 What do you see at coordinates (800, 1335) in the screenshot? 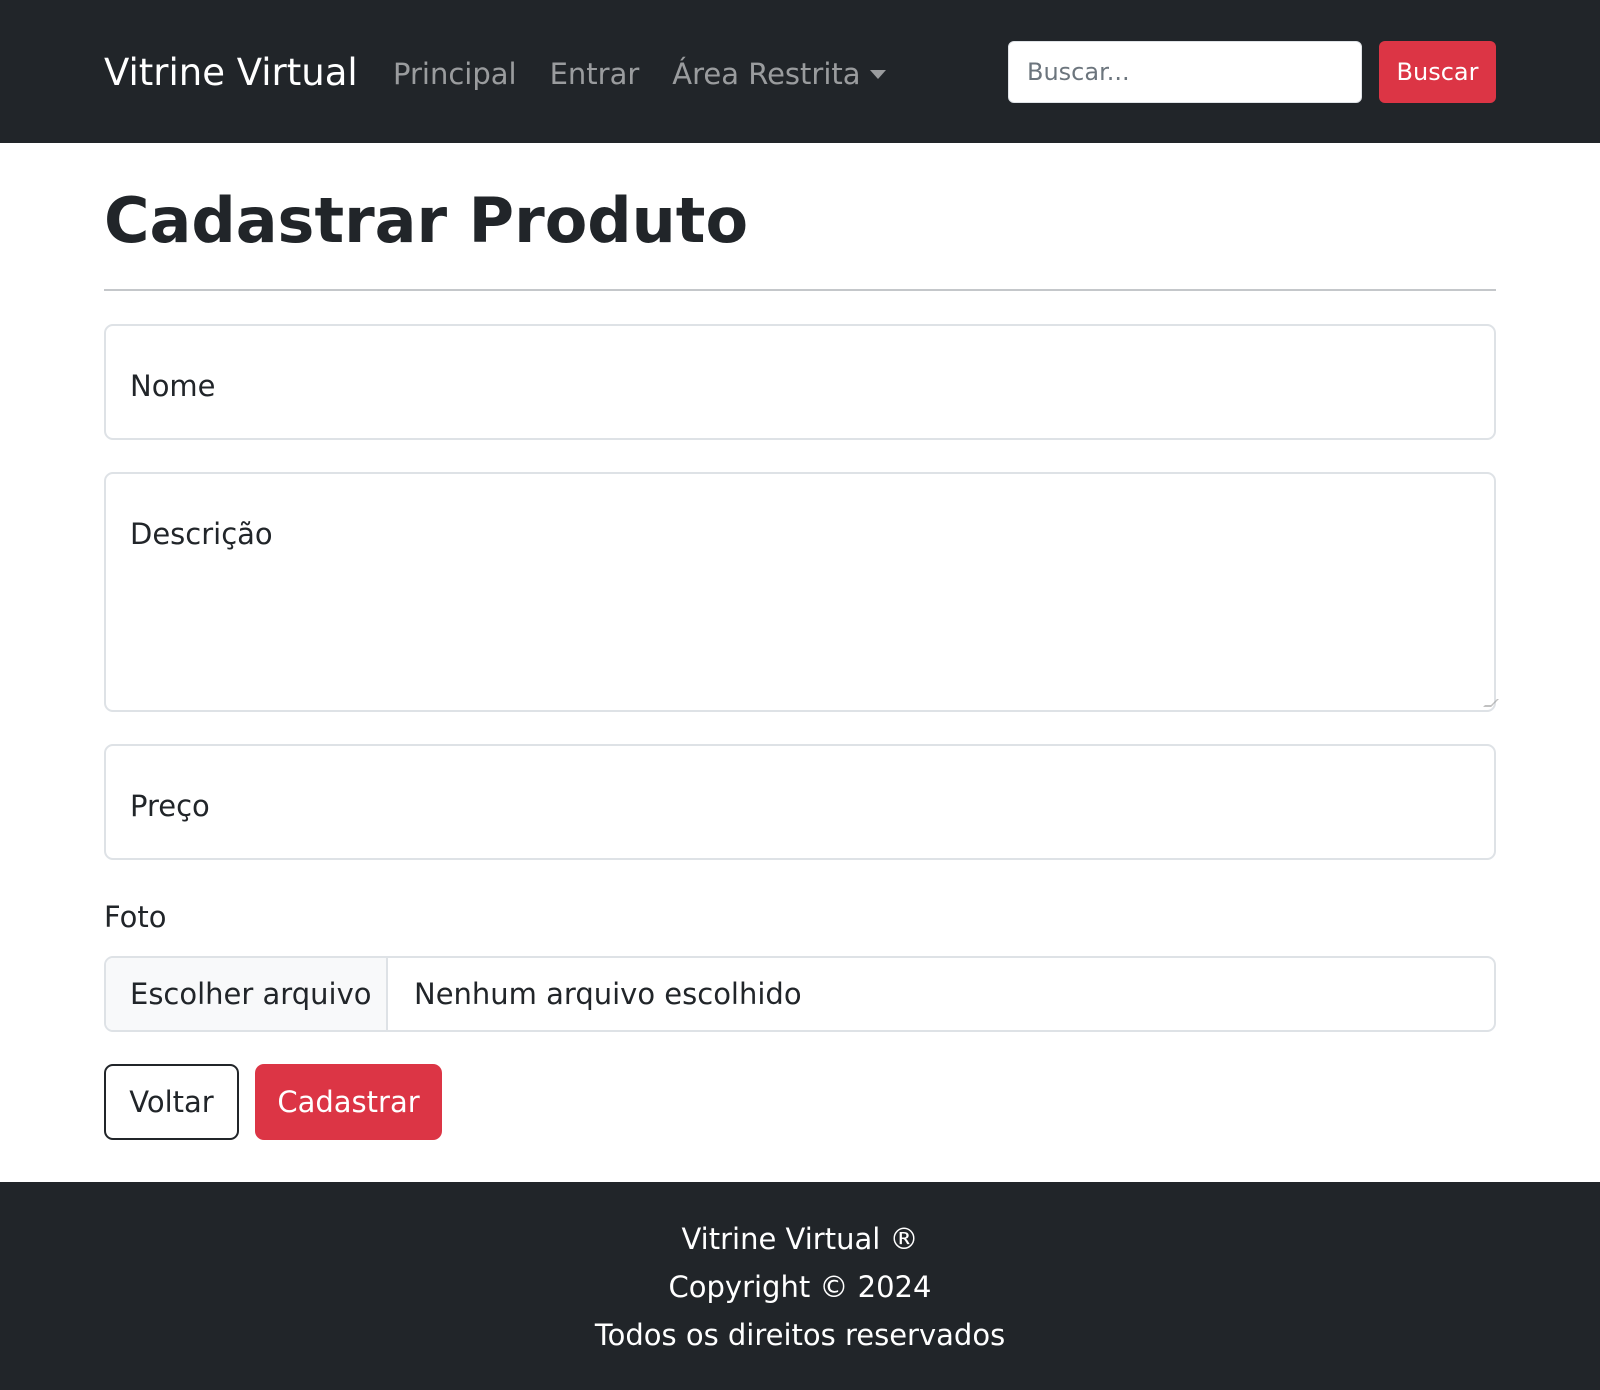
I see `footer-rights: Todos os direitos reservados` at bounding box center [800, 1335].